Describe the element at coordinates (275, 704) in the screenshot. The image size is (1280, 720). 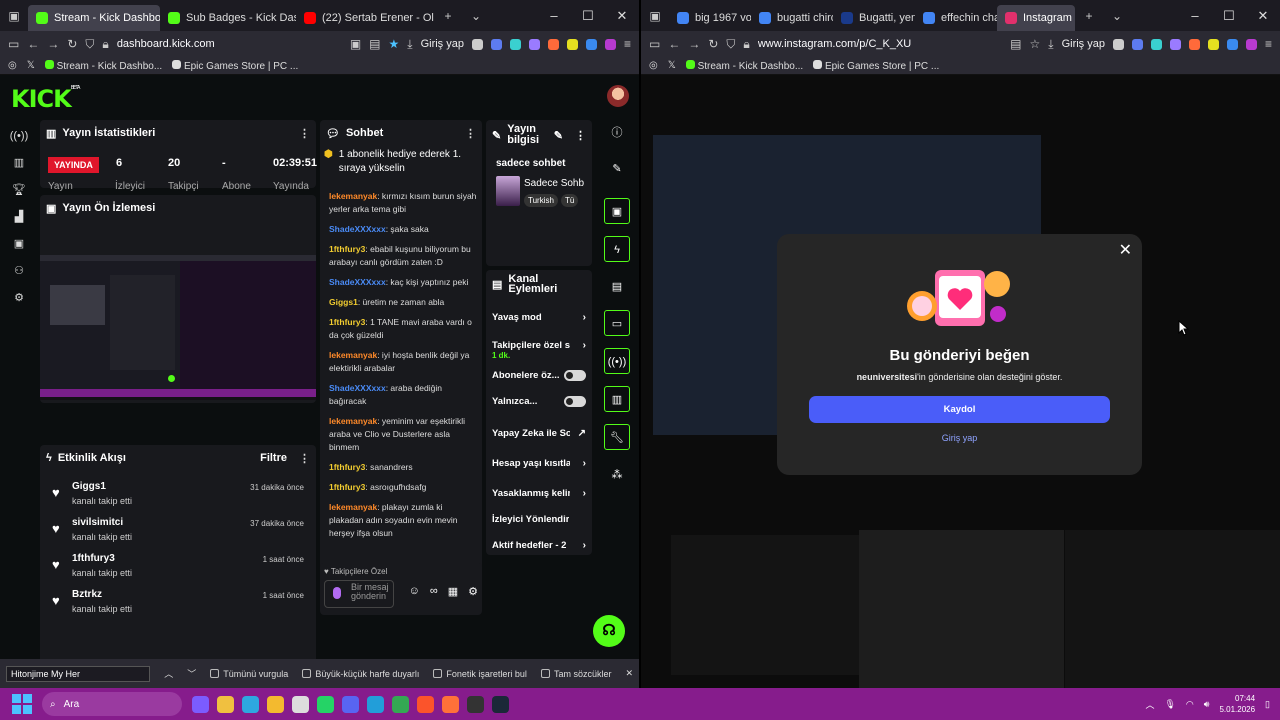
I see `binance-icon` at that location.